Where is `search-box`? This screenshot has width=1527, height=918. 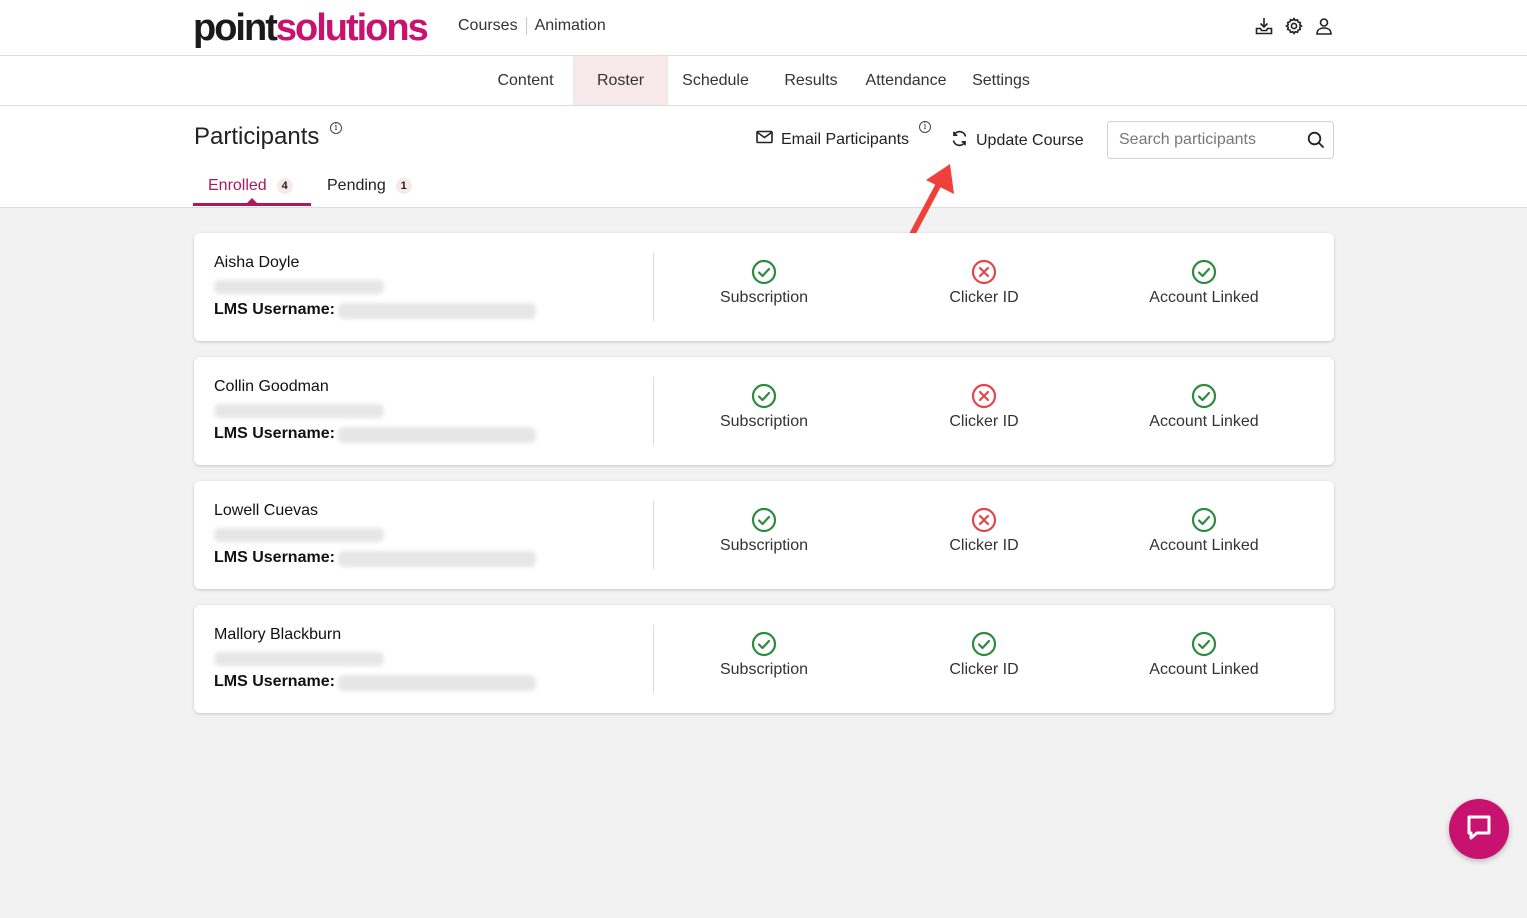
search-box is located at coordinates (1220, 140).